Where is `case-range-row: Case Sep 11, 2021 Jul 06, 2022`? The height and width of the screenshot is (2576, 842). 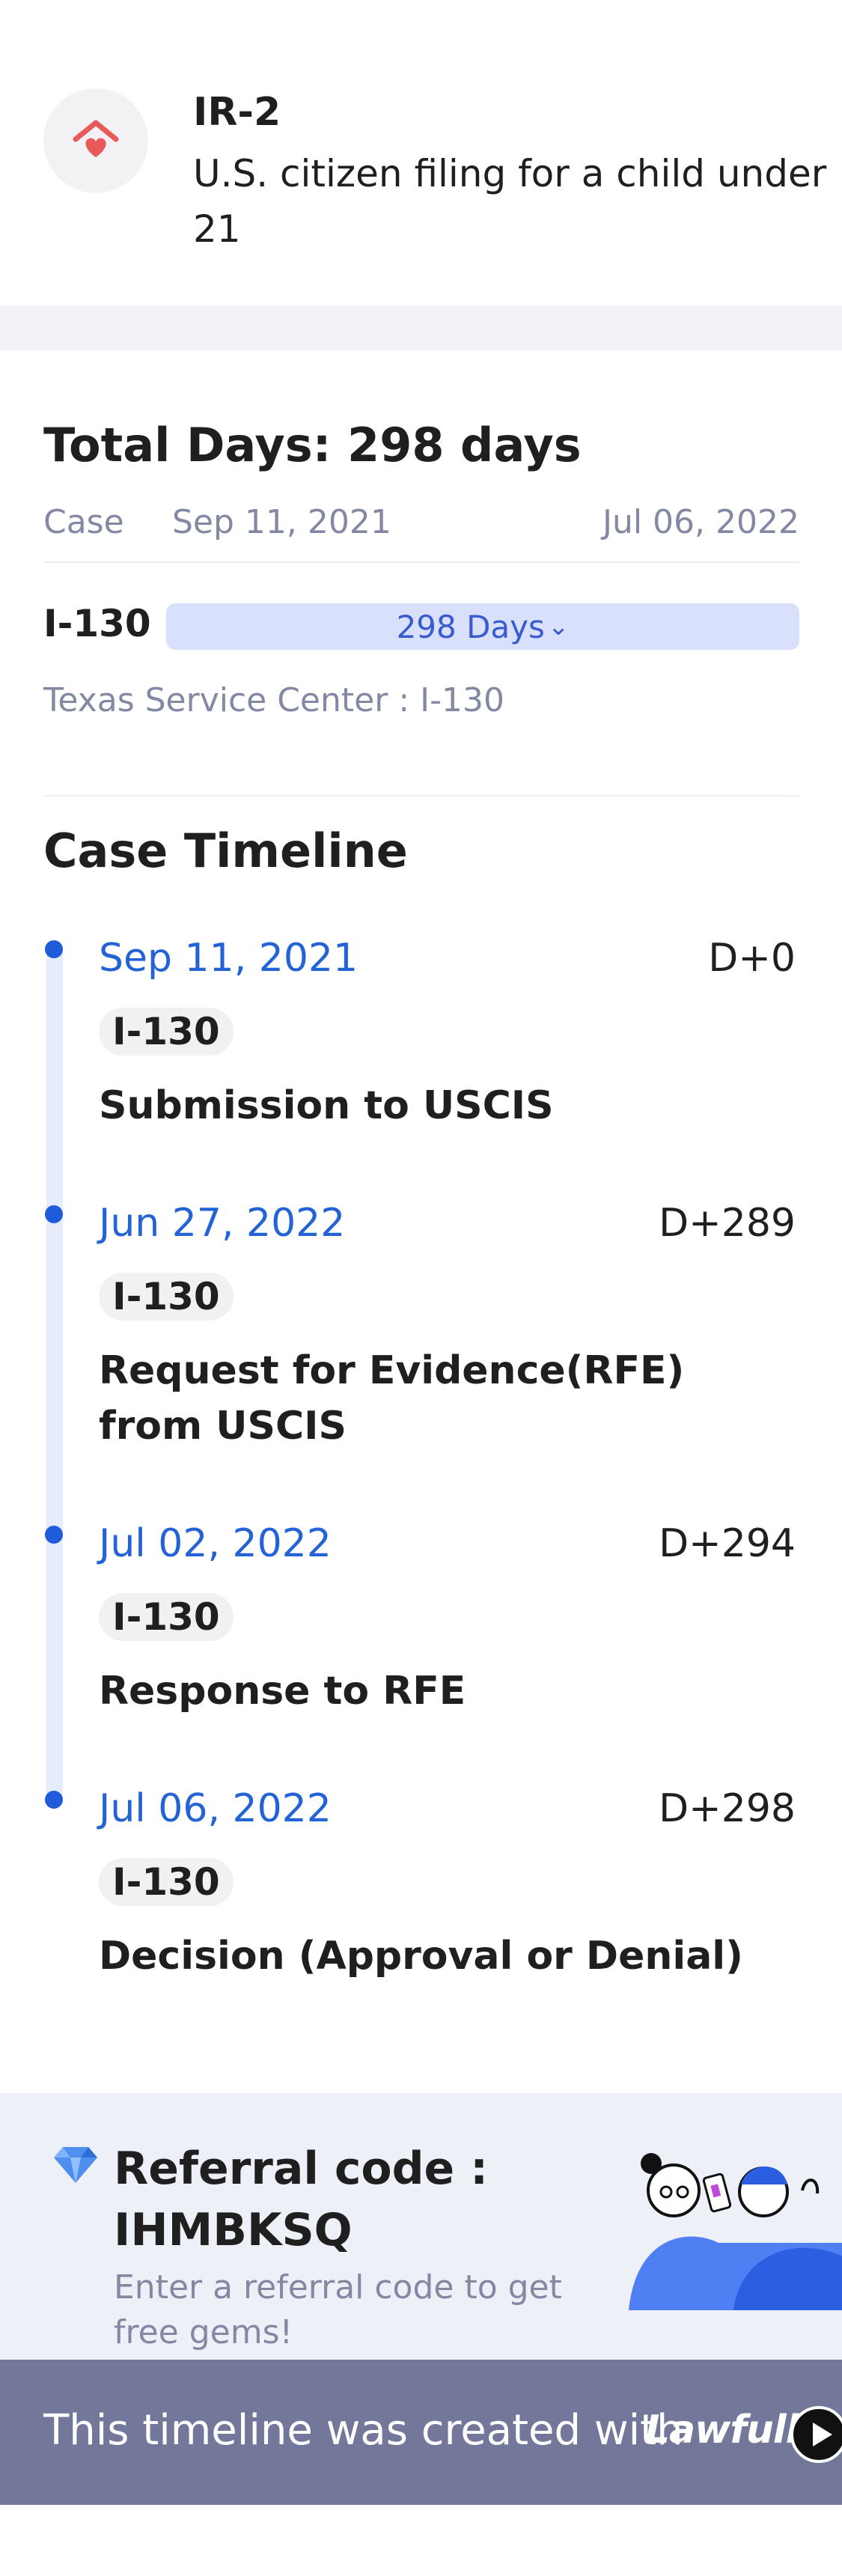
case-range-row: Case Sep 11, 2021 Jul 06, 2022 is located at coordinates (421, 525).